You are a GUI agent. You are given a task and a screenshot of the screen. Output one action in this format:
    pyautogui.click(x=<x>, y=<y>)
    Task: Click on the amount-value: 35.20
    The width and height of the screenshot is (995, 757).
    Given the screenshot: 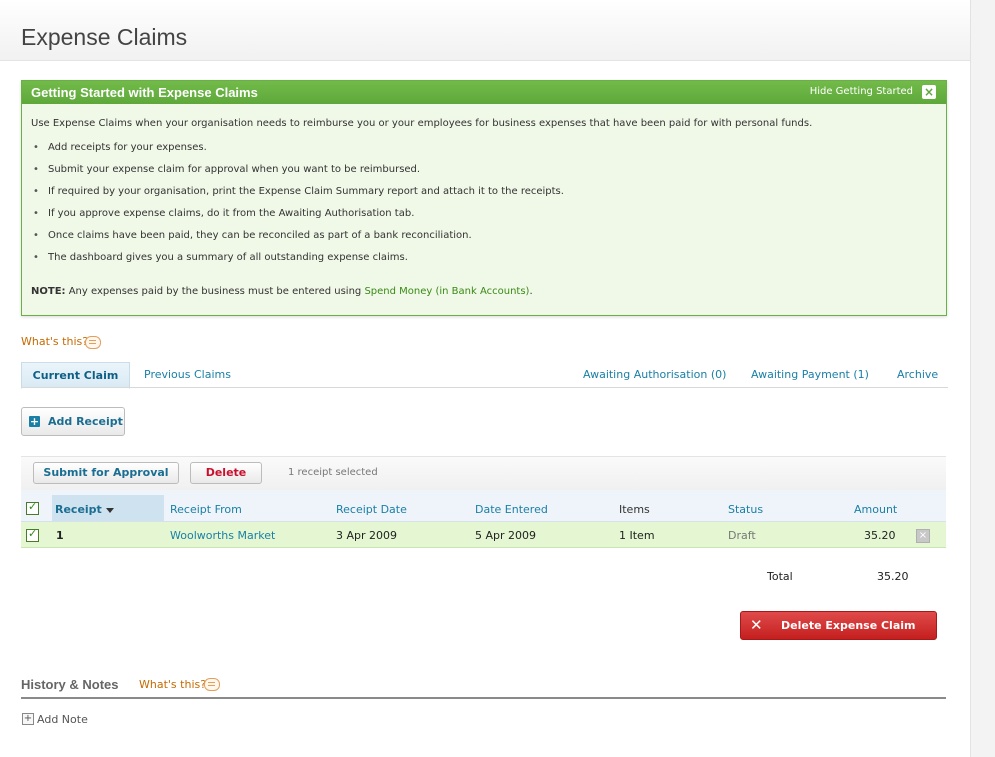 What is the action you would take?
    pyautogui.click(x=880, y=535)
    